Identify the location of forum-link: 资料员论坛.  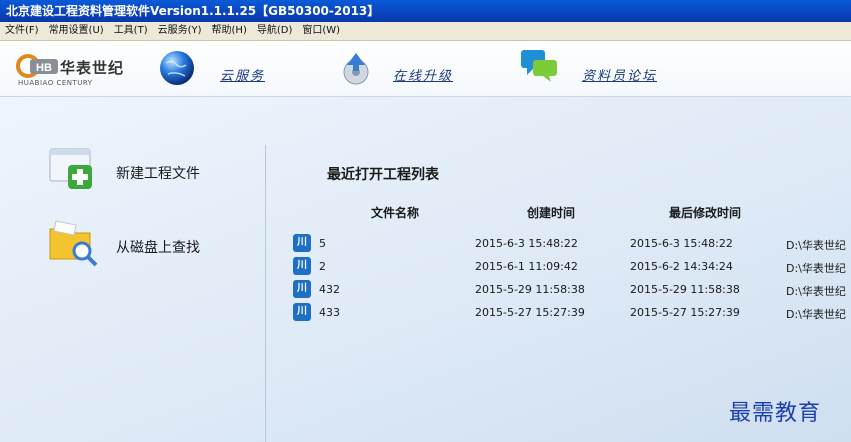
(619, 74).